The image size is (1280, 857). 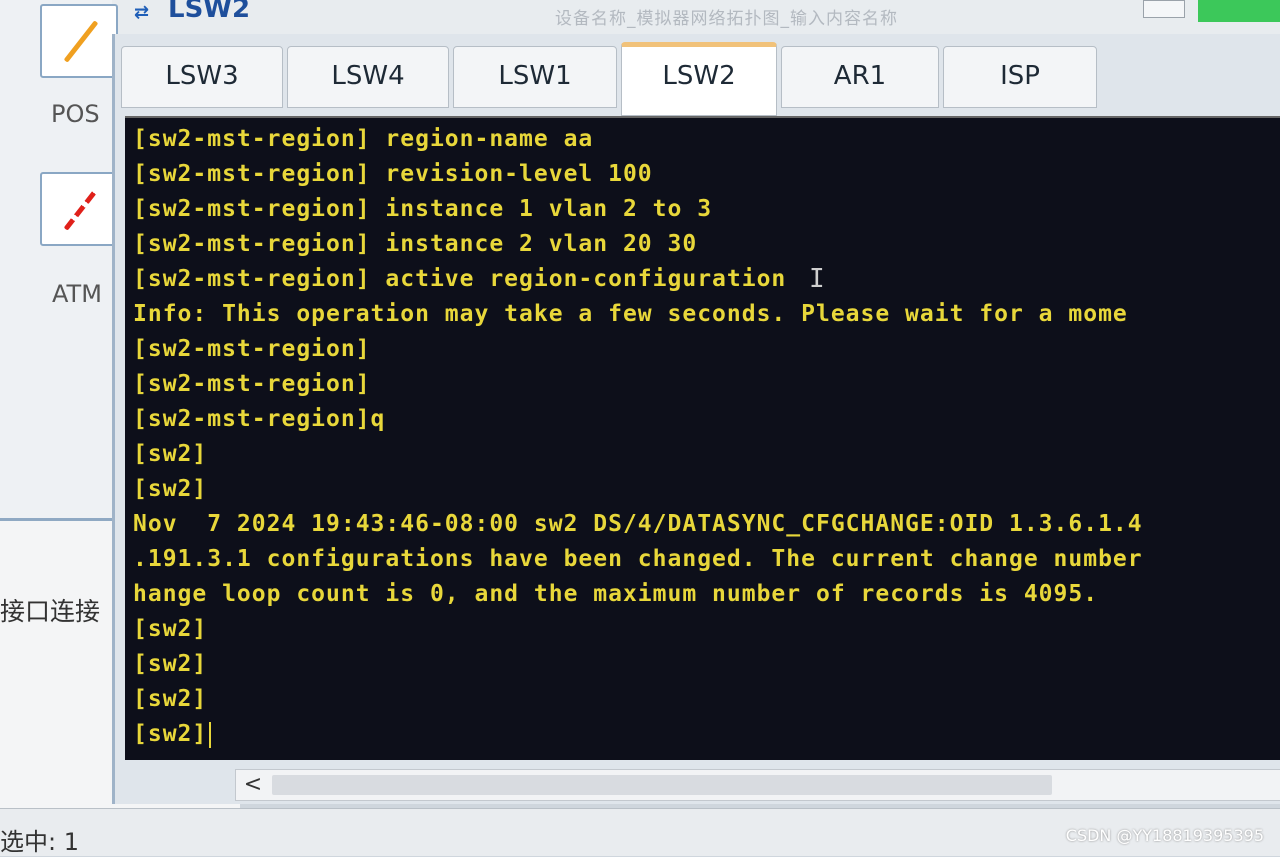 What do you see at coordinates (535, 77) in the screenshot?
I see `tab-lsw1: LSW1` at bounding box center [535, 77].